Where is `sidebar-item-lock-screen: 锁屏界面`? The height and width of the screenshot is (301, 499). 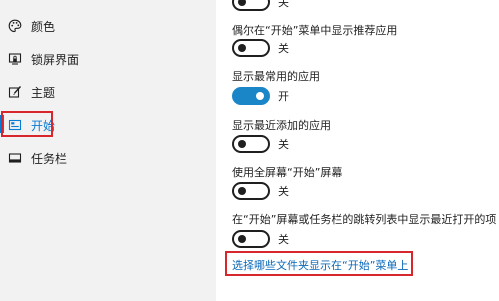 sidebar-item-lock-screen: 锁屏界面 is located at coordinates (108, 59).